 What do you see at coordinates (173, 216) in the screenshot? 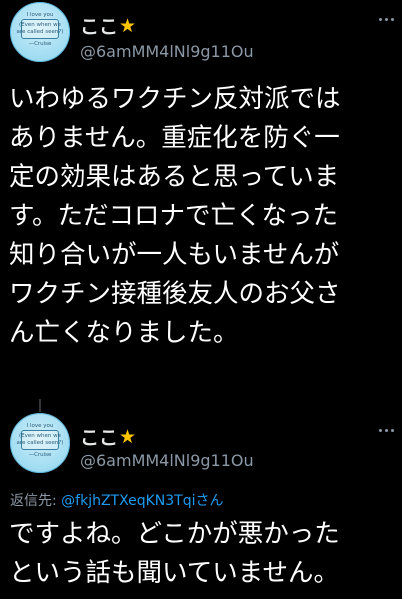
I see `tweet-text-line: す。ただコロナで亡くなった` at bounding box center [173, 216].